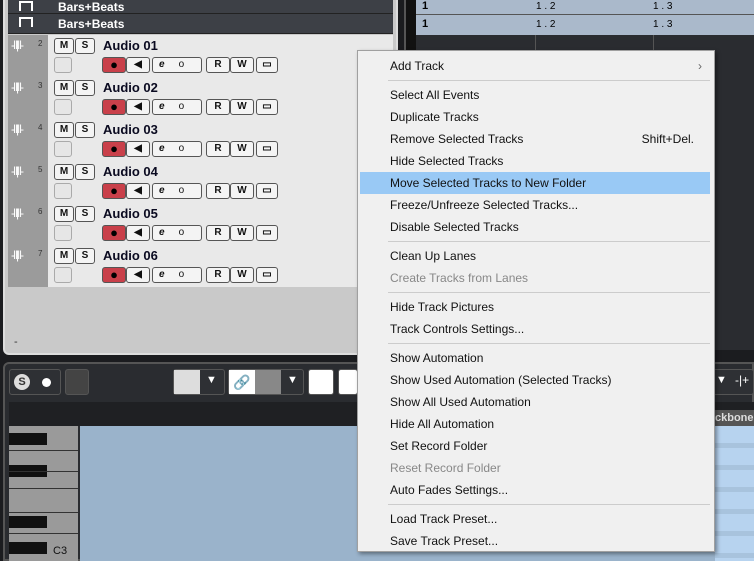 This screenshot has width=754, height=561. I want to click on track-name: Audio 03, so click(130, 129).